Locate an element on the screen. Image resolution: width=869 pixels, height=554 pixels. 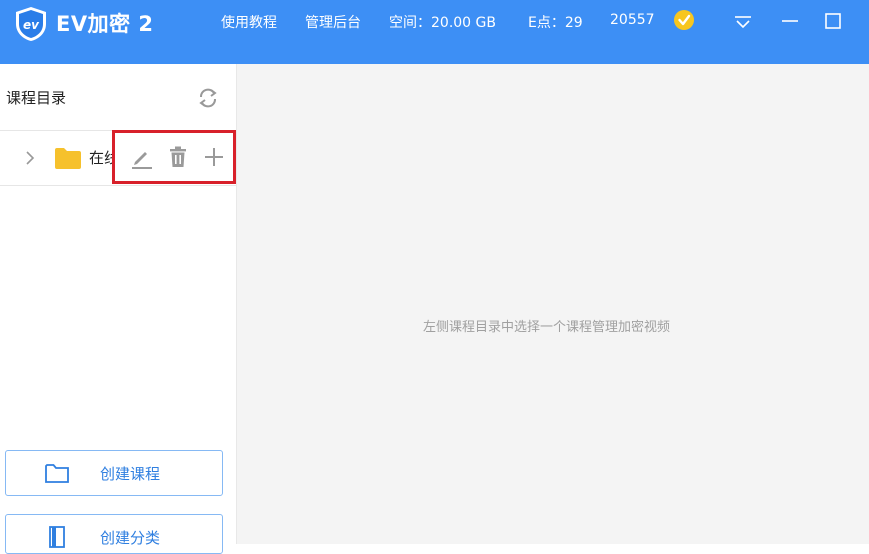
user-id: 20557 is located at coordinates (632, 20).